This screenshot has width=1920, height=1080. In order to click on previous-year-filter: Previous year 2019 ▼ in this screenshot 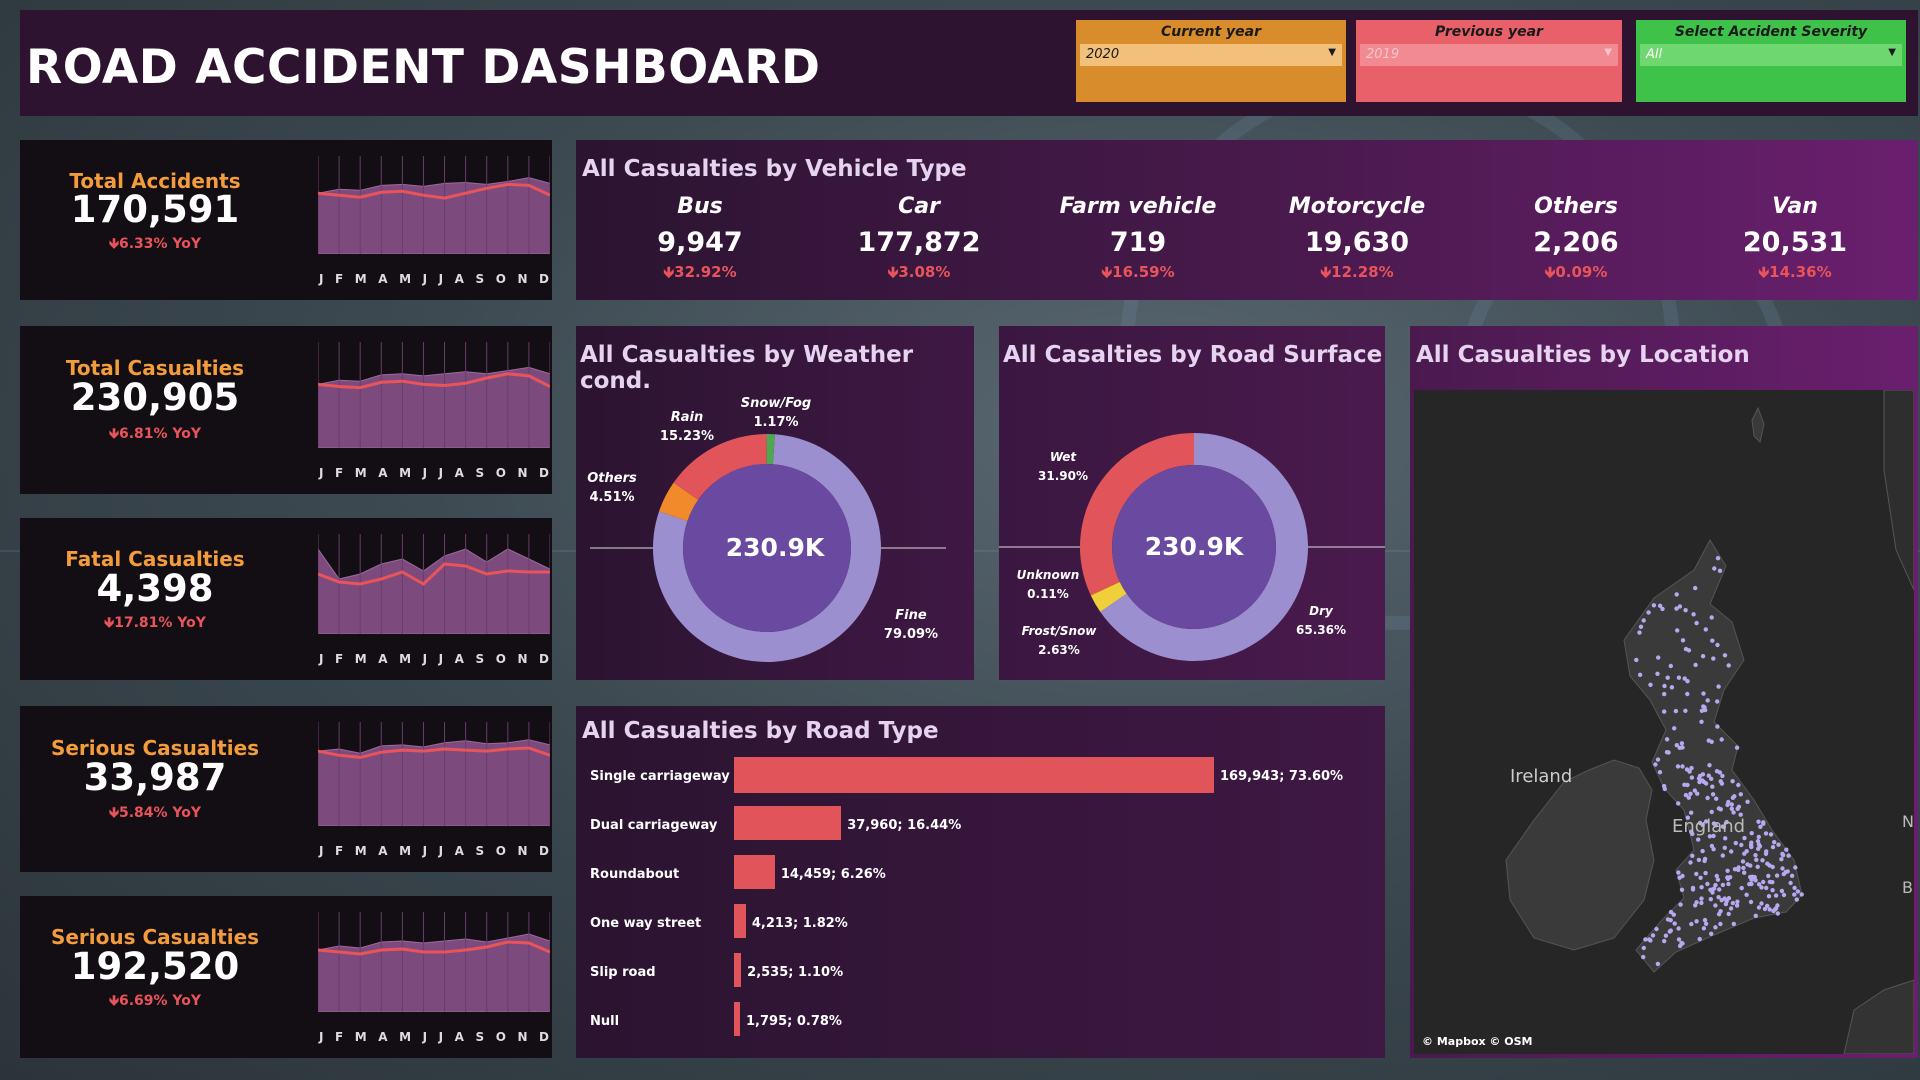, I will do `click(1489, 61)`.